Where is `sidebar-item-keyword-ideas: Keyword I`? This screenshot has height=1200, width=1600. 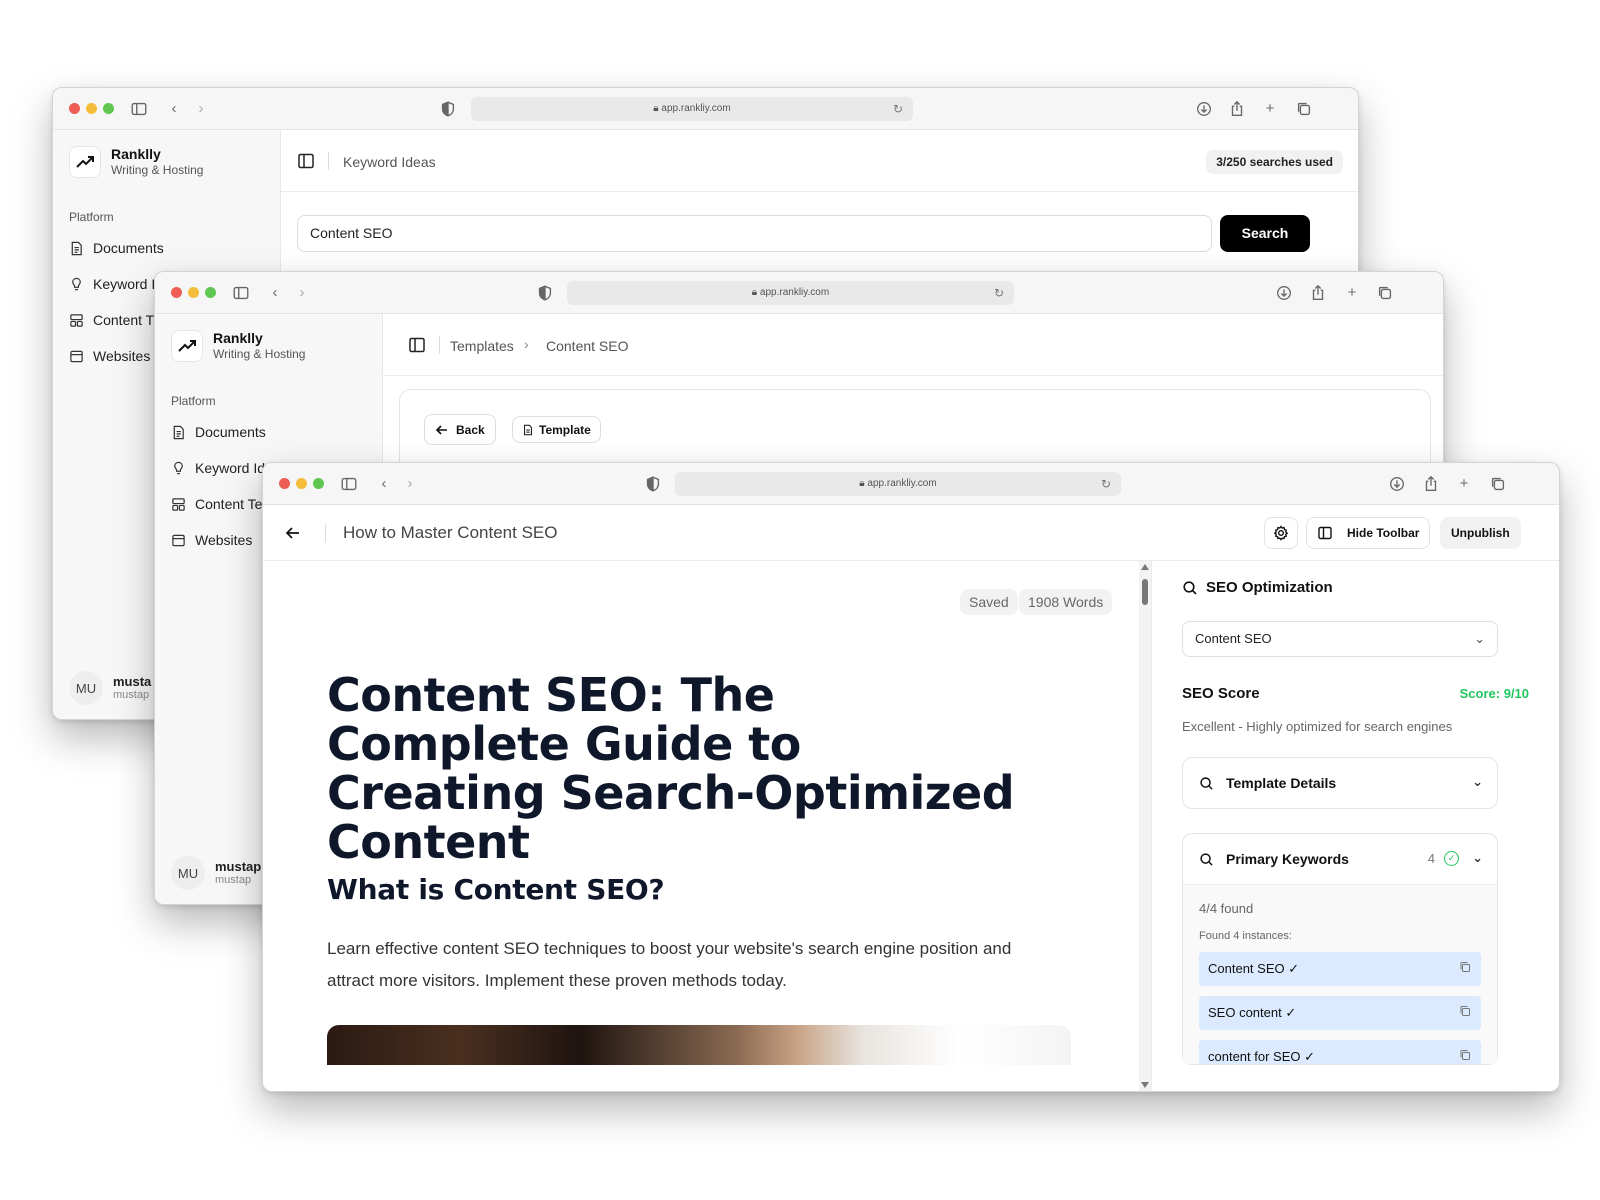 sidebar-item-keyword-ideas: Keyword I is located at coordinates (112, 284).